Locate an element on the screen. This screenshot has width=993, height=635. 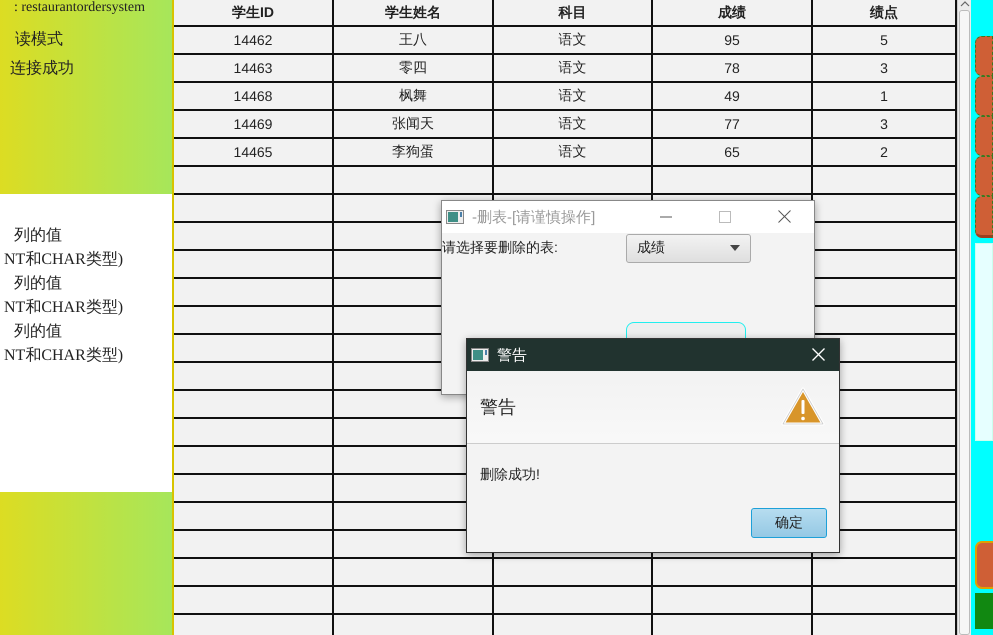
table-cell: 78 is located at coordinates (733, 68).